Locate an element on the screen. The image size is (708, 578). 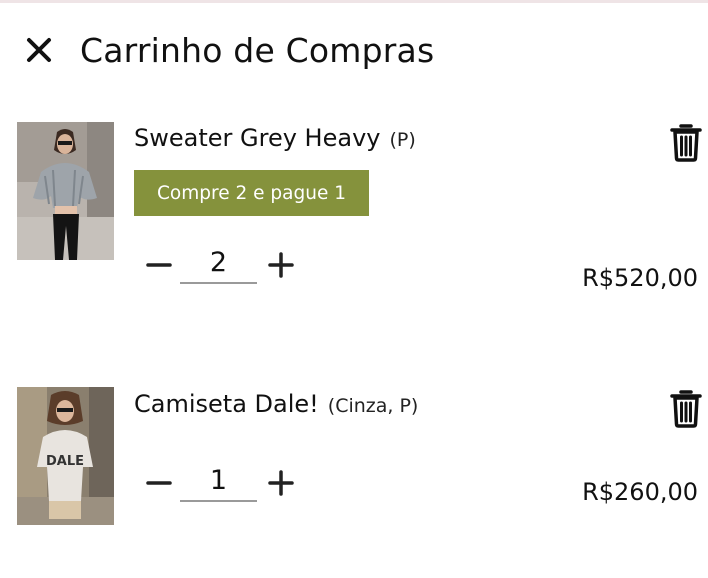
product-variant: (P) is located at coordinates (402, 140).